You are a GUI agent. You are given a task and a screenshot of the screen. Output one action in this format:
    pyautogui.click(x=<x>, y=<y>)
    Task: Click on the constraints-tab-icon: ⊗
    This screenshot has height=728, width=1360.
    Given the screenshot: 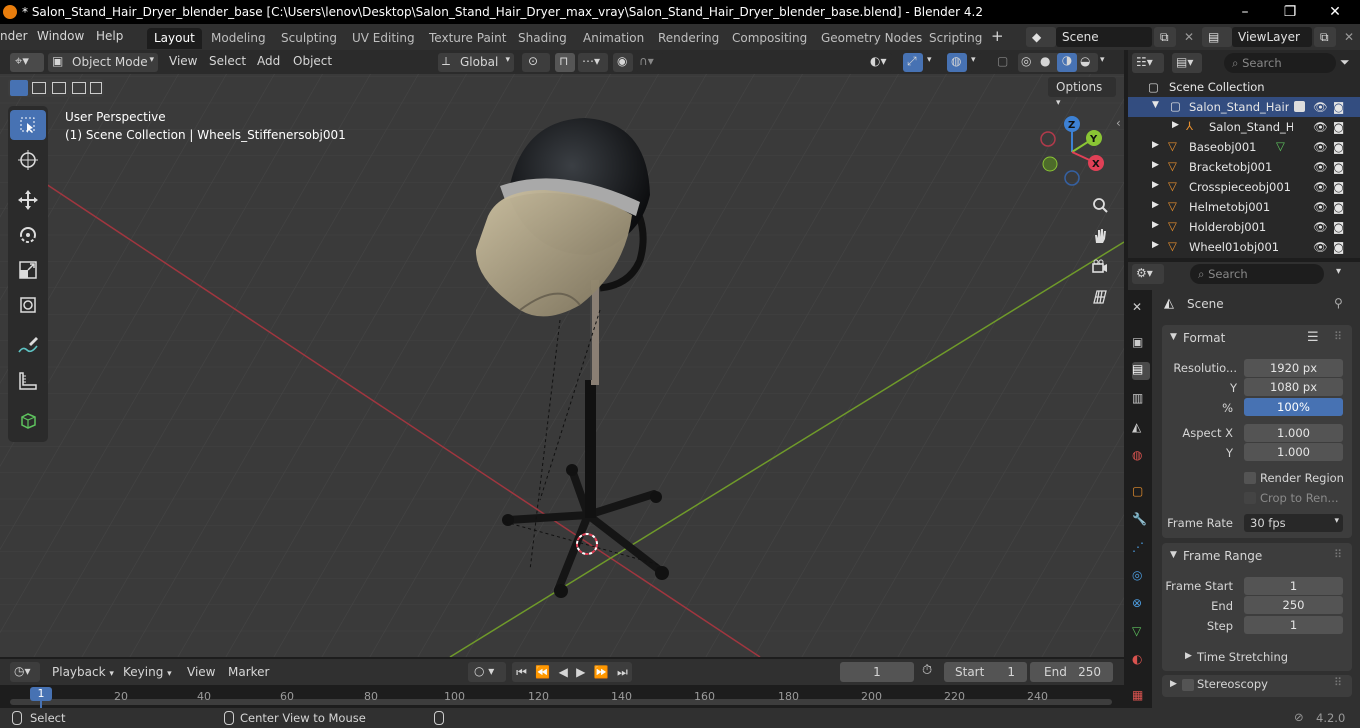 What is the action you would take?
    pyautogui.click(x=1141, y=605)
    